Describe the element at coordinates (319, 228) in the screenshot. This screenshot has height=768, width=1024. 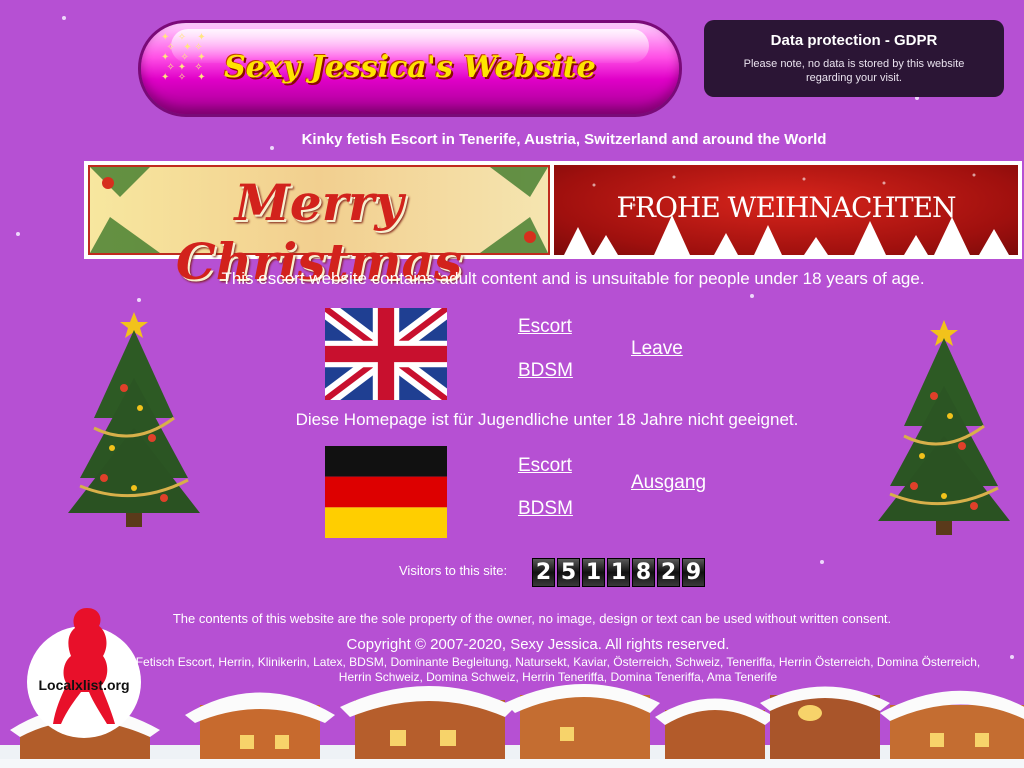
I see `merry-christmas-panel: Merry Christmas` at that location.